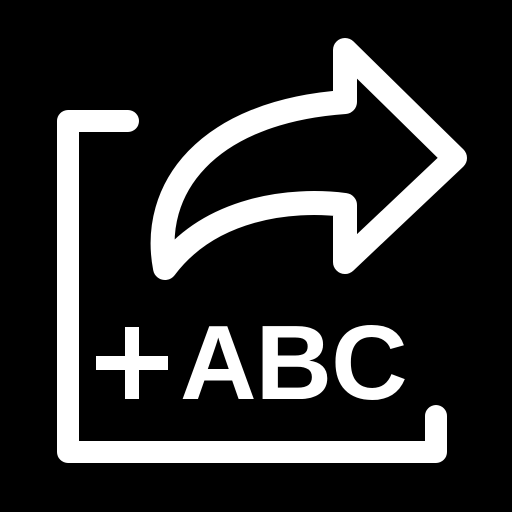  I want to click on plus-icon, so click(132, 363).